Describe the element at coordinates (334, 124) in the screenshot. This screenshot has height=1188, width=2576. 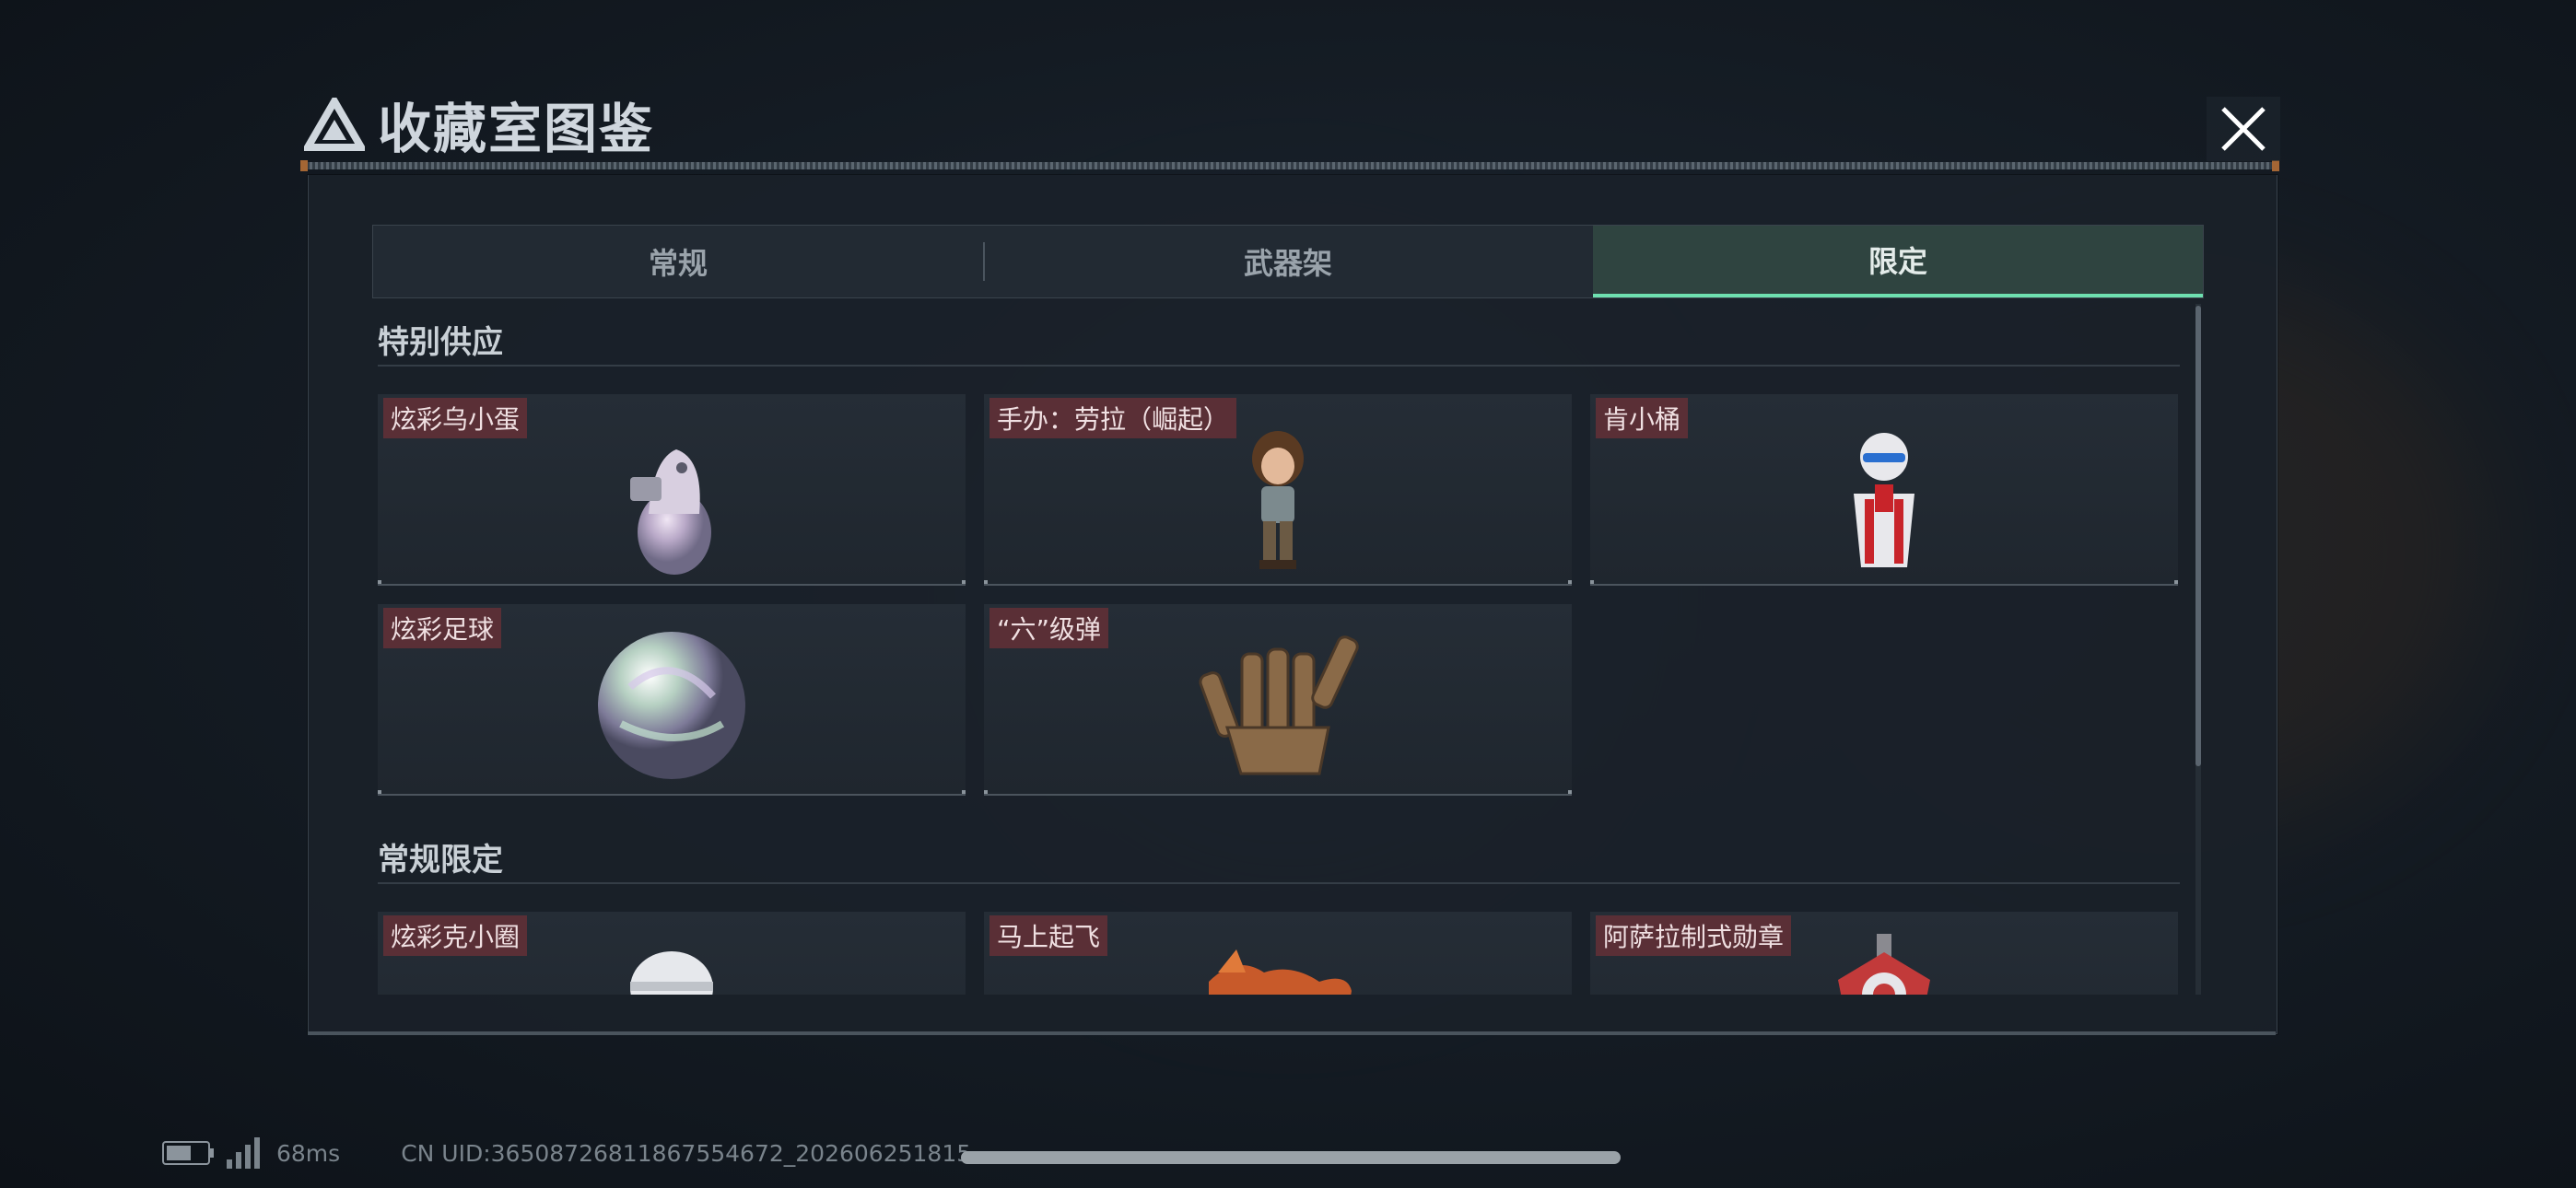
I see `delta-logo-icon` at that location.